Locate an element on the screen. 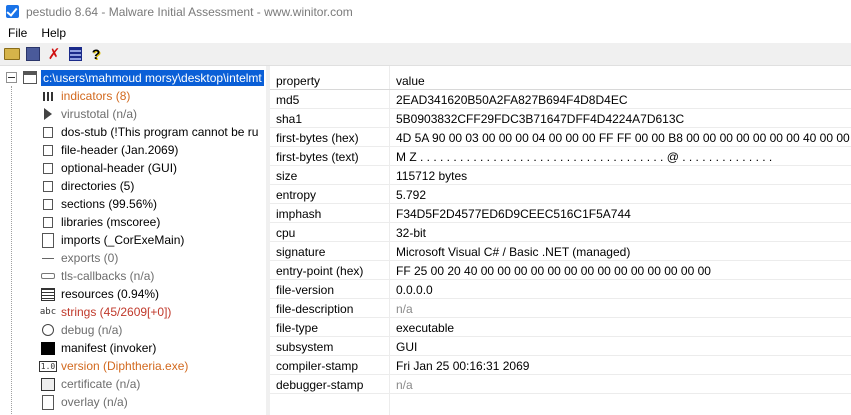  close-button: ✗ is located at coordinates (54, 54).